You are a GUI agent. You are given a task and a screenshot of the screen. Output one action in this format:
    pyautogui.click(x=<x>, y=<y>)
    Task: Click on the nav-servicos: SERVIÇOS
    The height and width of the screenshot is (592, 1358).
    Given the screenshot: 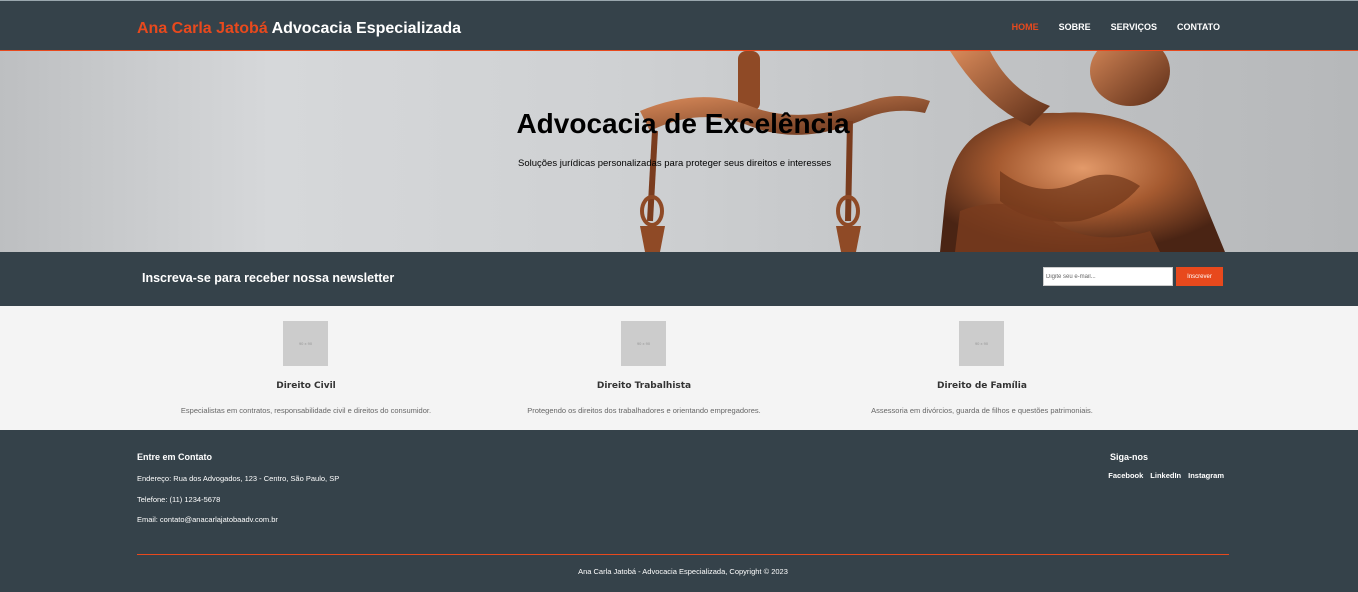 What is the action you would take?
    pyautogui.click(x=1134, y=27)
    